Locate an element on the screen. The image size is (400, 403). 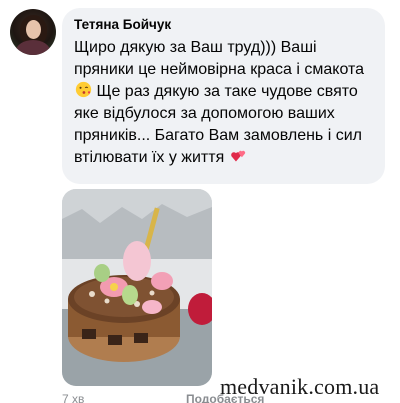
watermark: medvanik.com.ua is located at coordinates (300, 386).